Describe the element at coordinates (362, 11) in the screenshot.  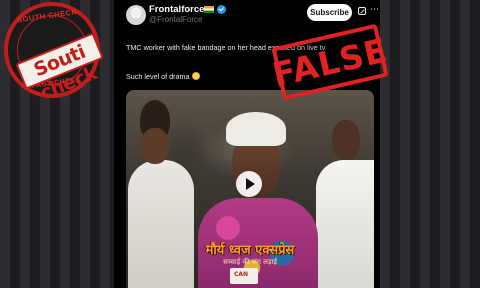
I see `grok-icon` at that location.